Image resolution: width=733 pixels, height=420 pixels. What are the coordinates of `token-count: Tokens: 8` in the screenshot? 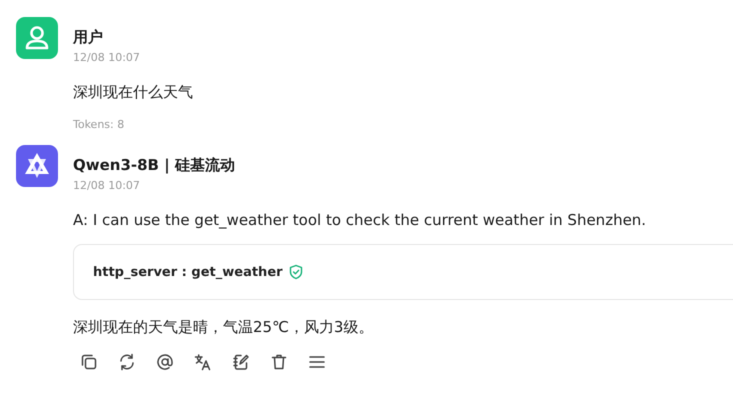 It's located at (98, 124).